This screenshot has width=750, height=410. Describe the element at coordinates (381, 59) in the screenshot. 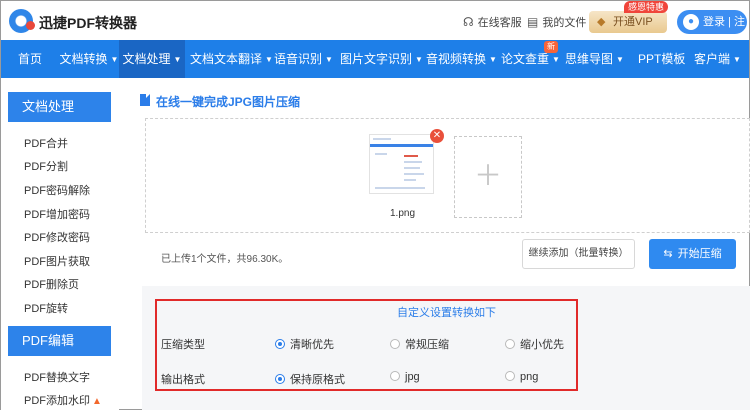

I see `nav-image-ocr: 图片文字识别 ▼` at that location.